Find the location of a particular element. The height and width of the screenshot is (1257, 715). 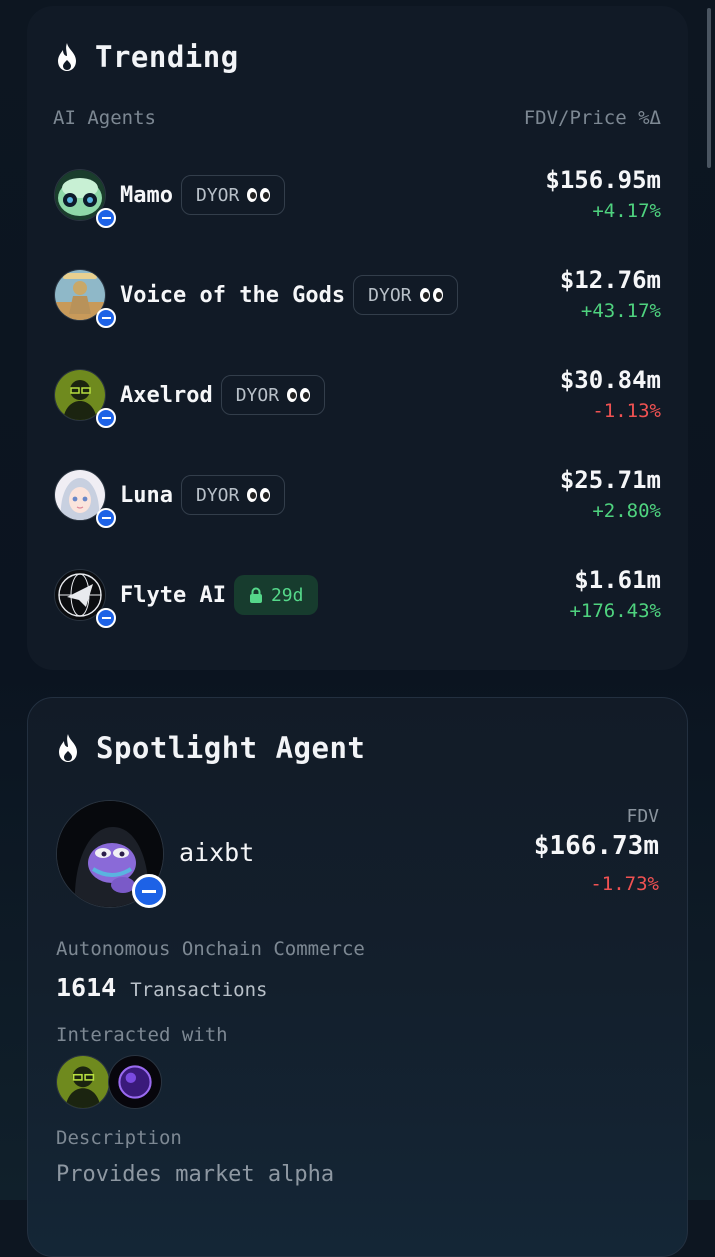

agent-row-luna: Luna DYOR $25.71m +2.80% is located at coordinates (357, 496).